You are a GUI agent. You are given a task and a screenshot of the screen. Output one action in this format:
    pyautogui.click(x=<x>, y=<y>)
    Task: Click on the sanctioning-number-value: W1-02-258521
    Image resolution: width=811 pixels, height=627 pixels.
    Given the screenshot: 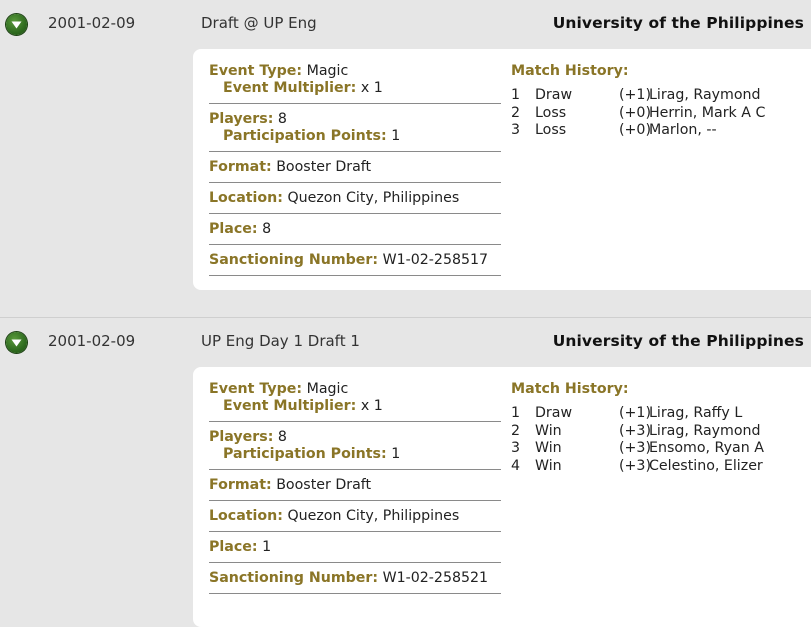 What is the action you would take?
    pyautogui.click(x=435, y=578)
    